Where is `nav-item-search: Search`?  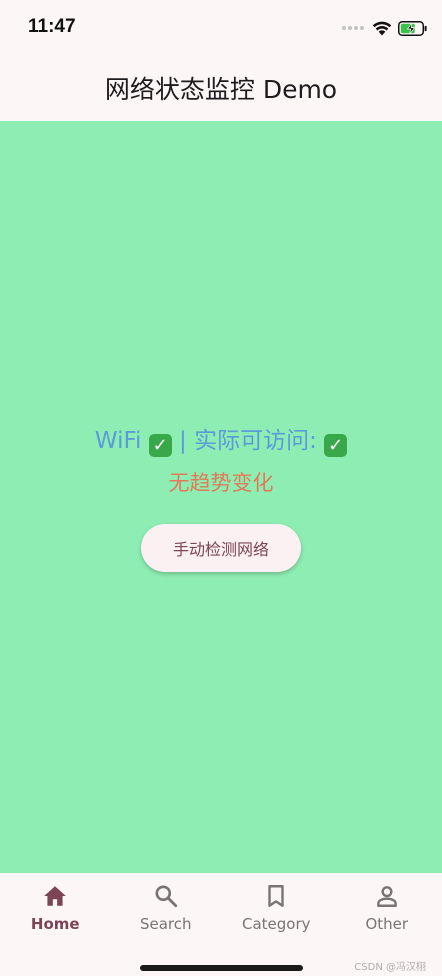
nav-item-search: Search is located at coordinates (166, 908).